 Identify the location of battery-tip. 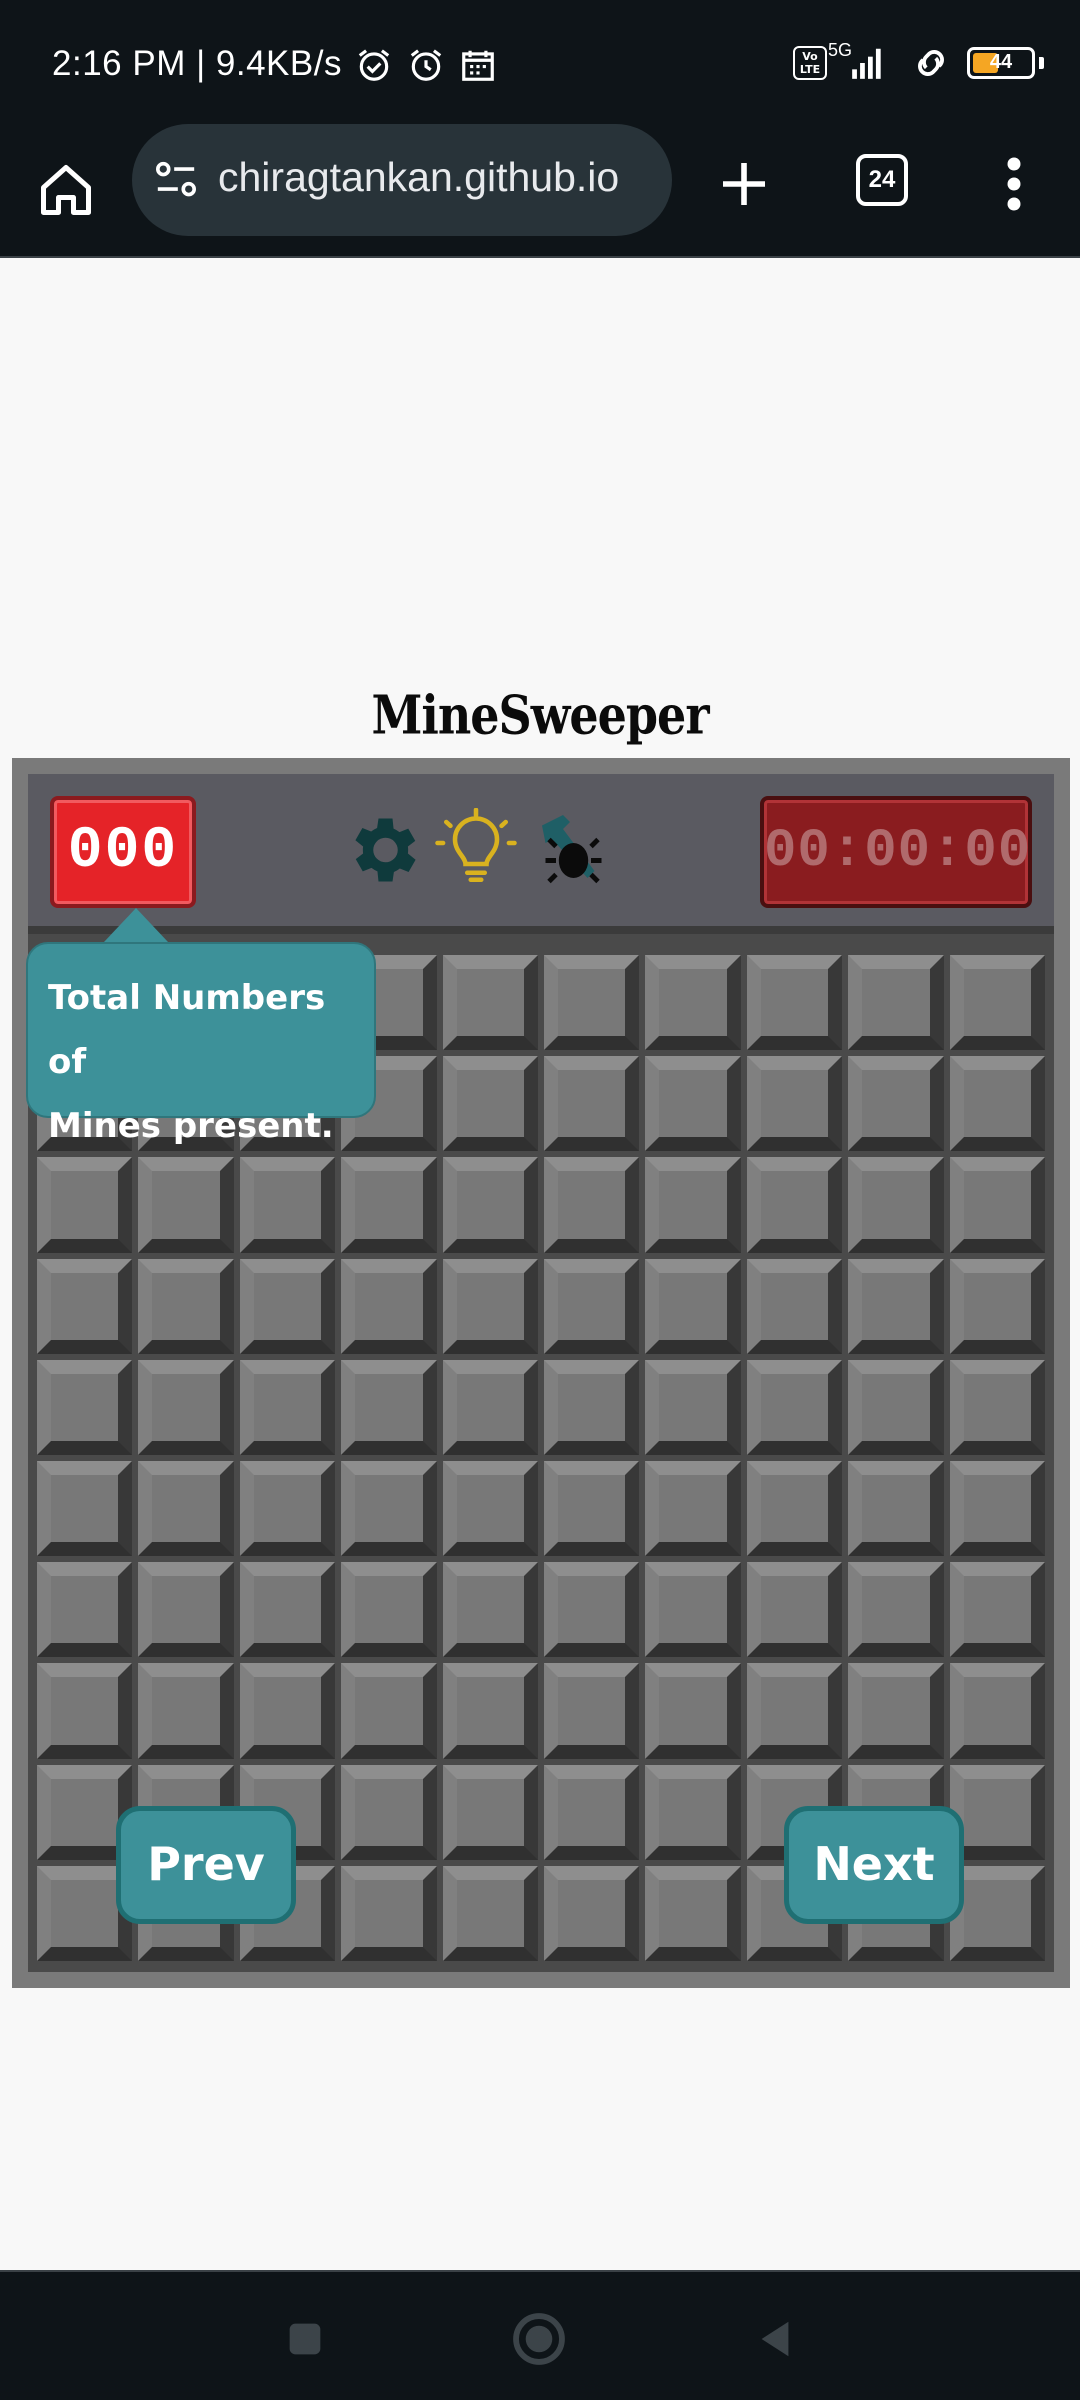
(1041, 63).